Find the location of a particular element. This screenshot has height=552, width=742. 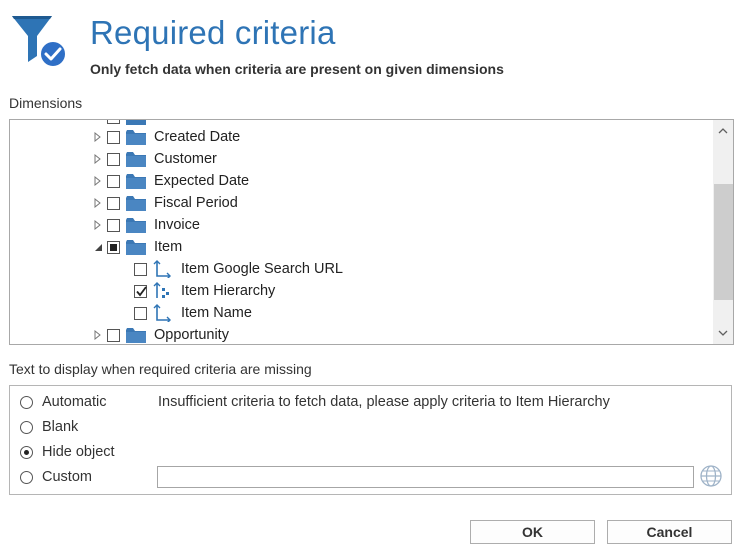

tree-row-label: Expected Date is located at coordinates (202, 181).